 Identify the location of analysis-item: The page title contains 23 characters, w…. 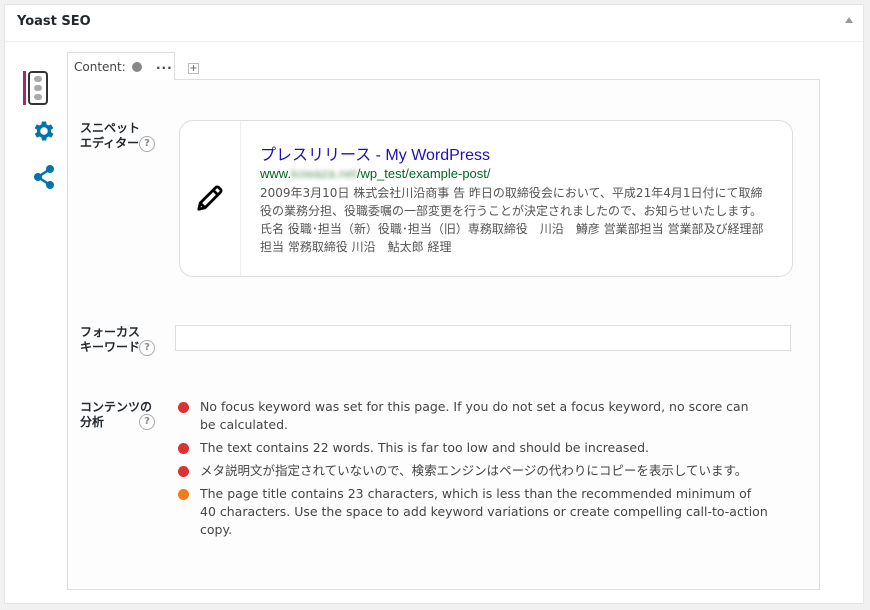
(473, 512).